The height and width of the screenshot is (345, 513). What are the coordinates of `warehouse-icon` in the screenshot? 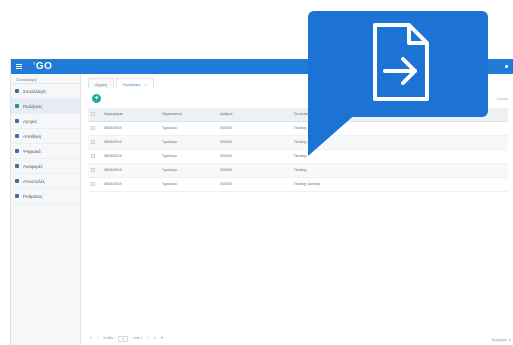 It's located at (17, 136).